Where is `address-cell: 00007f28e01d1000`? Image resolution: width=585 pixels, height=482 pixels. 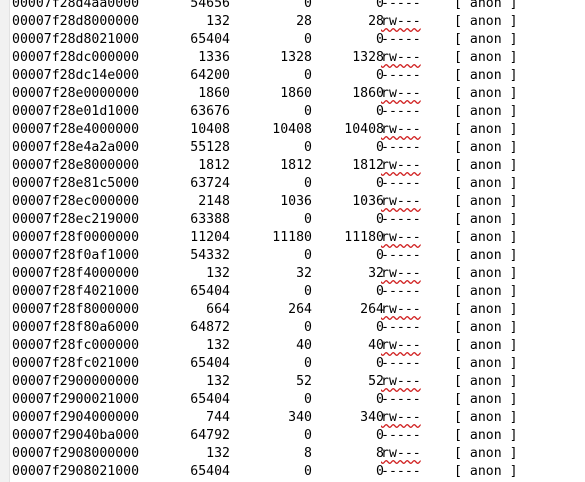
address-cell: 00007f28e01d1000 is located at coordinates (76, 111).